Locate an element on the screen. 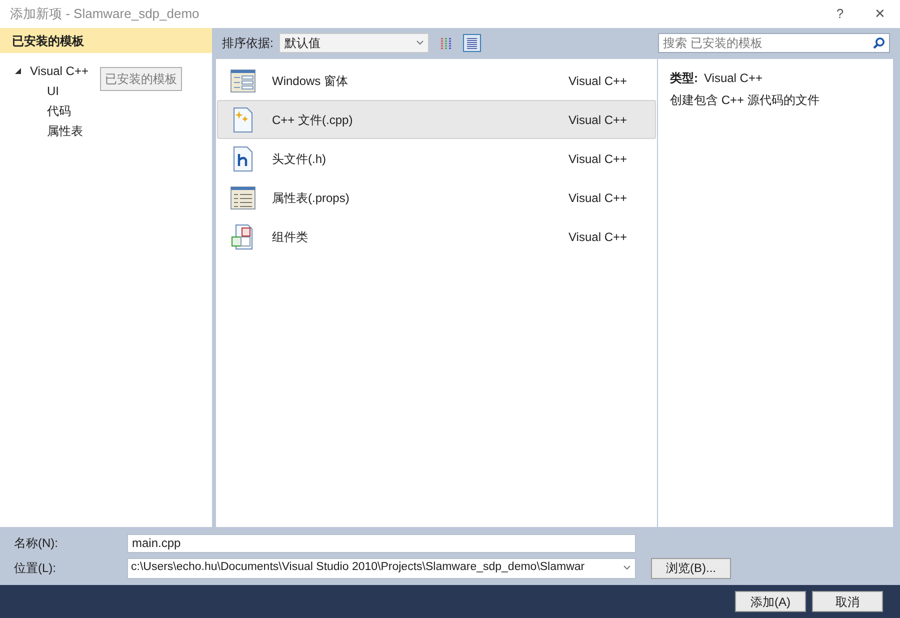  template-item: Windows 窗体 Visual C++ is located at coordinates (436, 80).